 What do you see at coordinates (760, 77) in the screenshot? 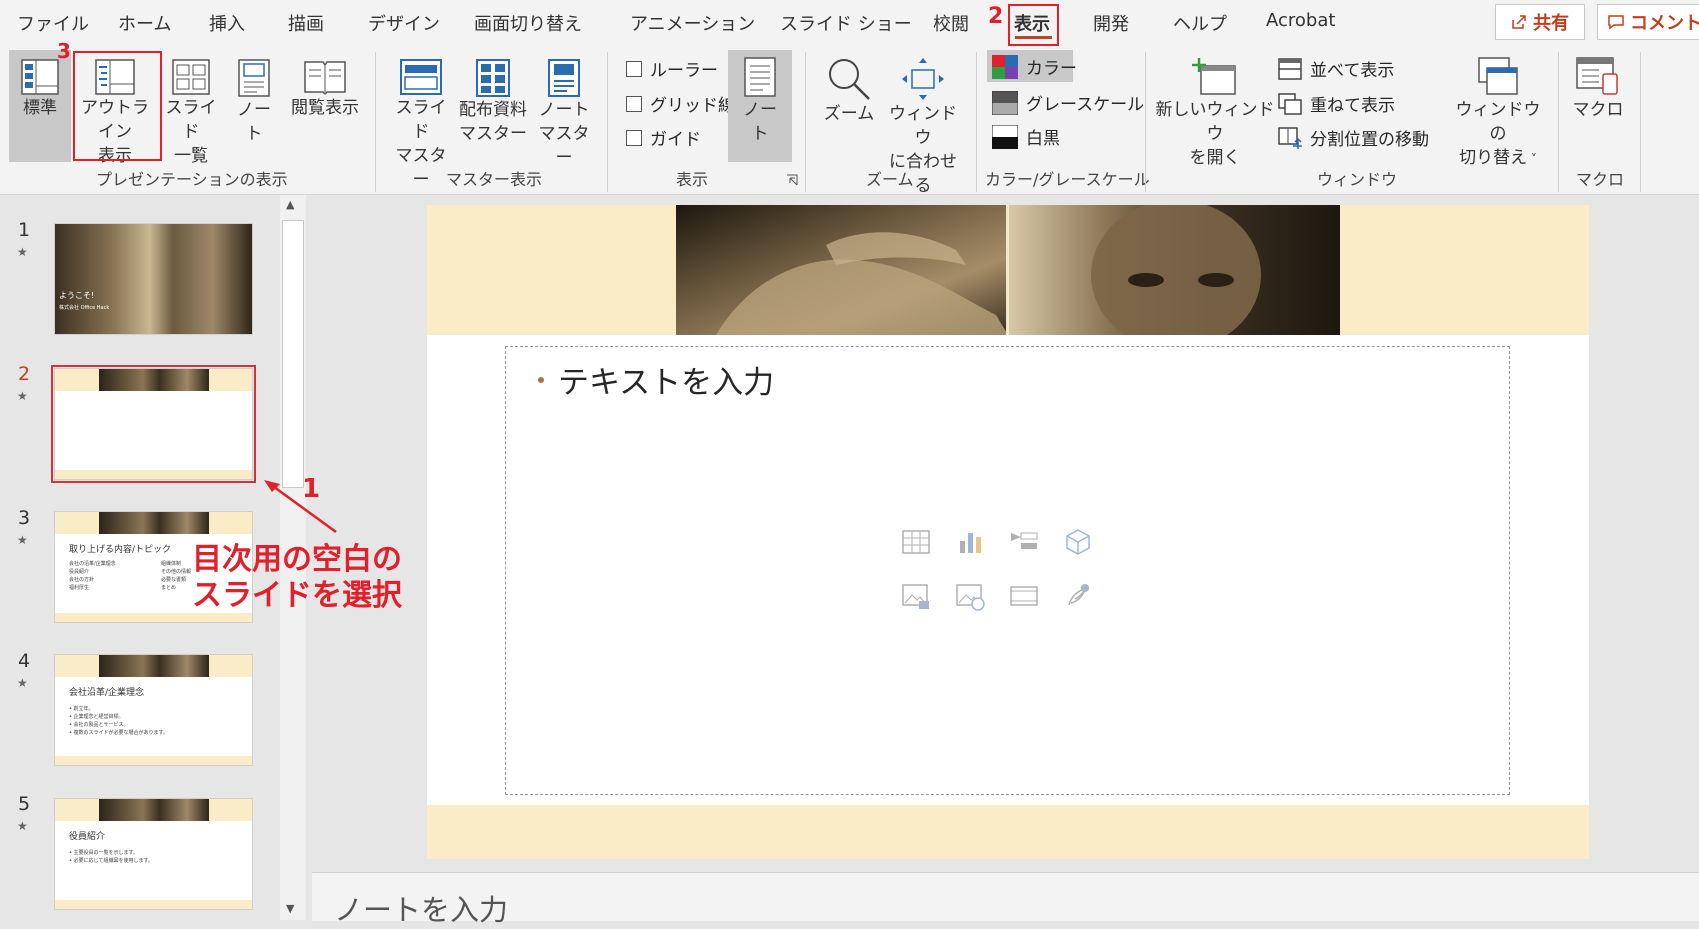
I see `notes-toggle-icon` at bounding box center [760, 77].